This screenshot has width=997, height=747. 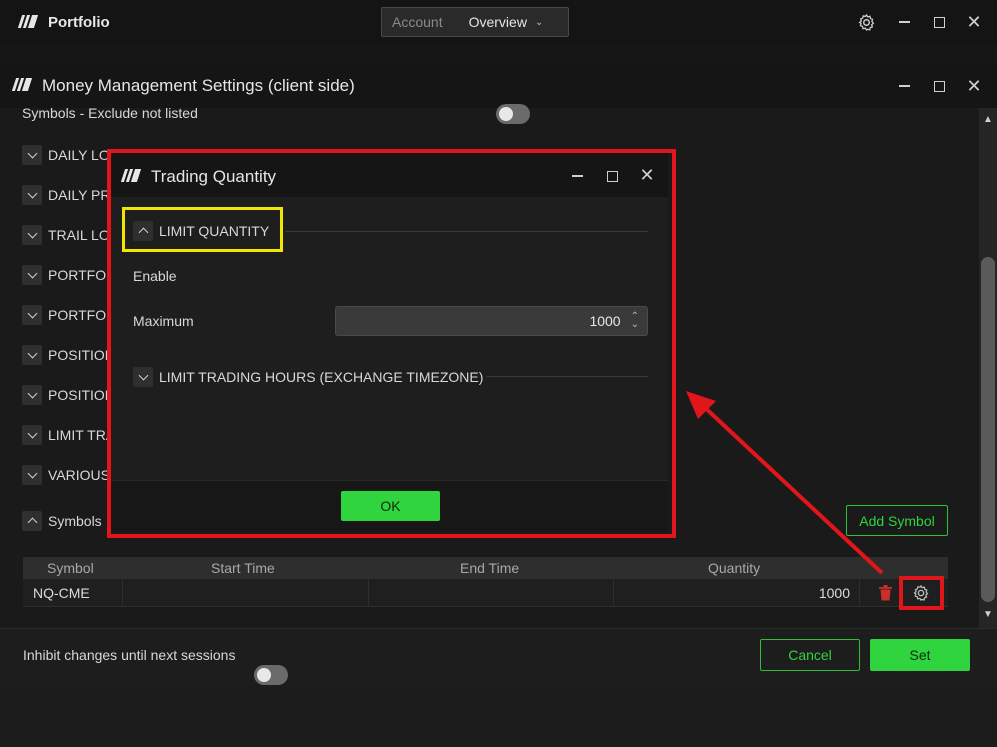 I want to click on mm-logo-icon, so click(x=22, y=84).